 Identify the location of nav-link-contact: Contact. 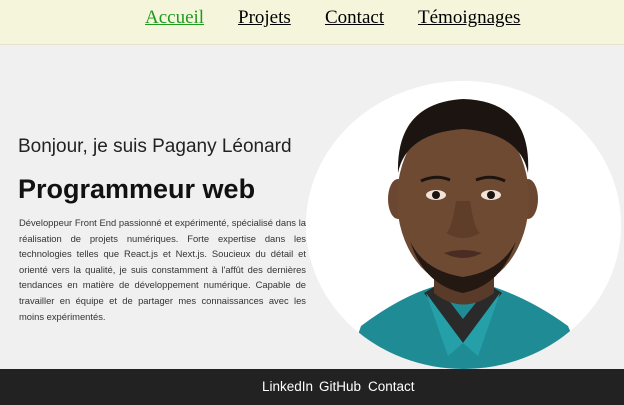
(354, 18).